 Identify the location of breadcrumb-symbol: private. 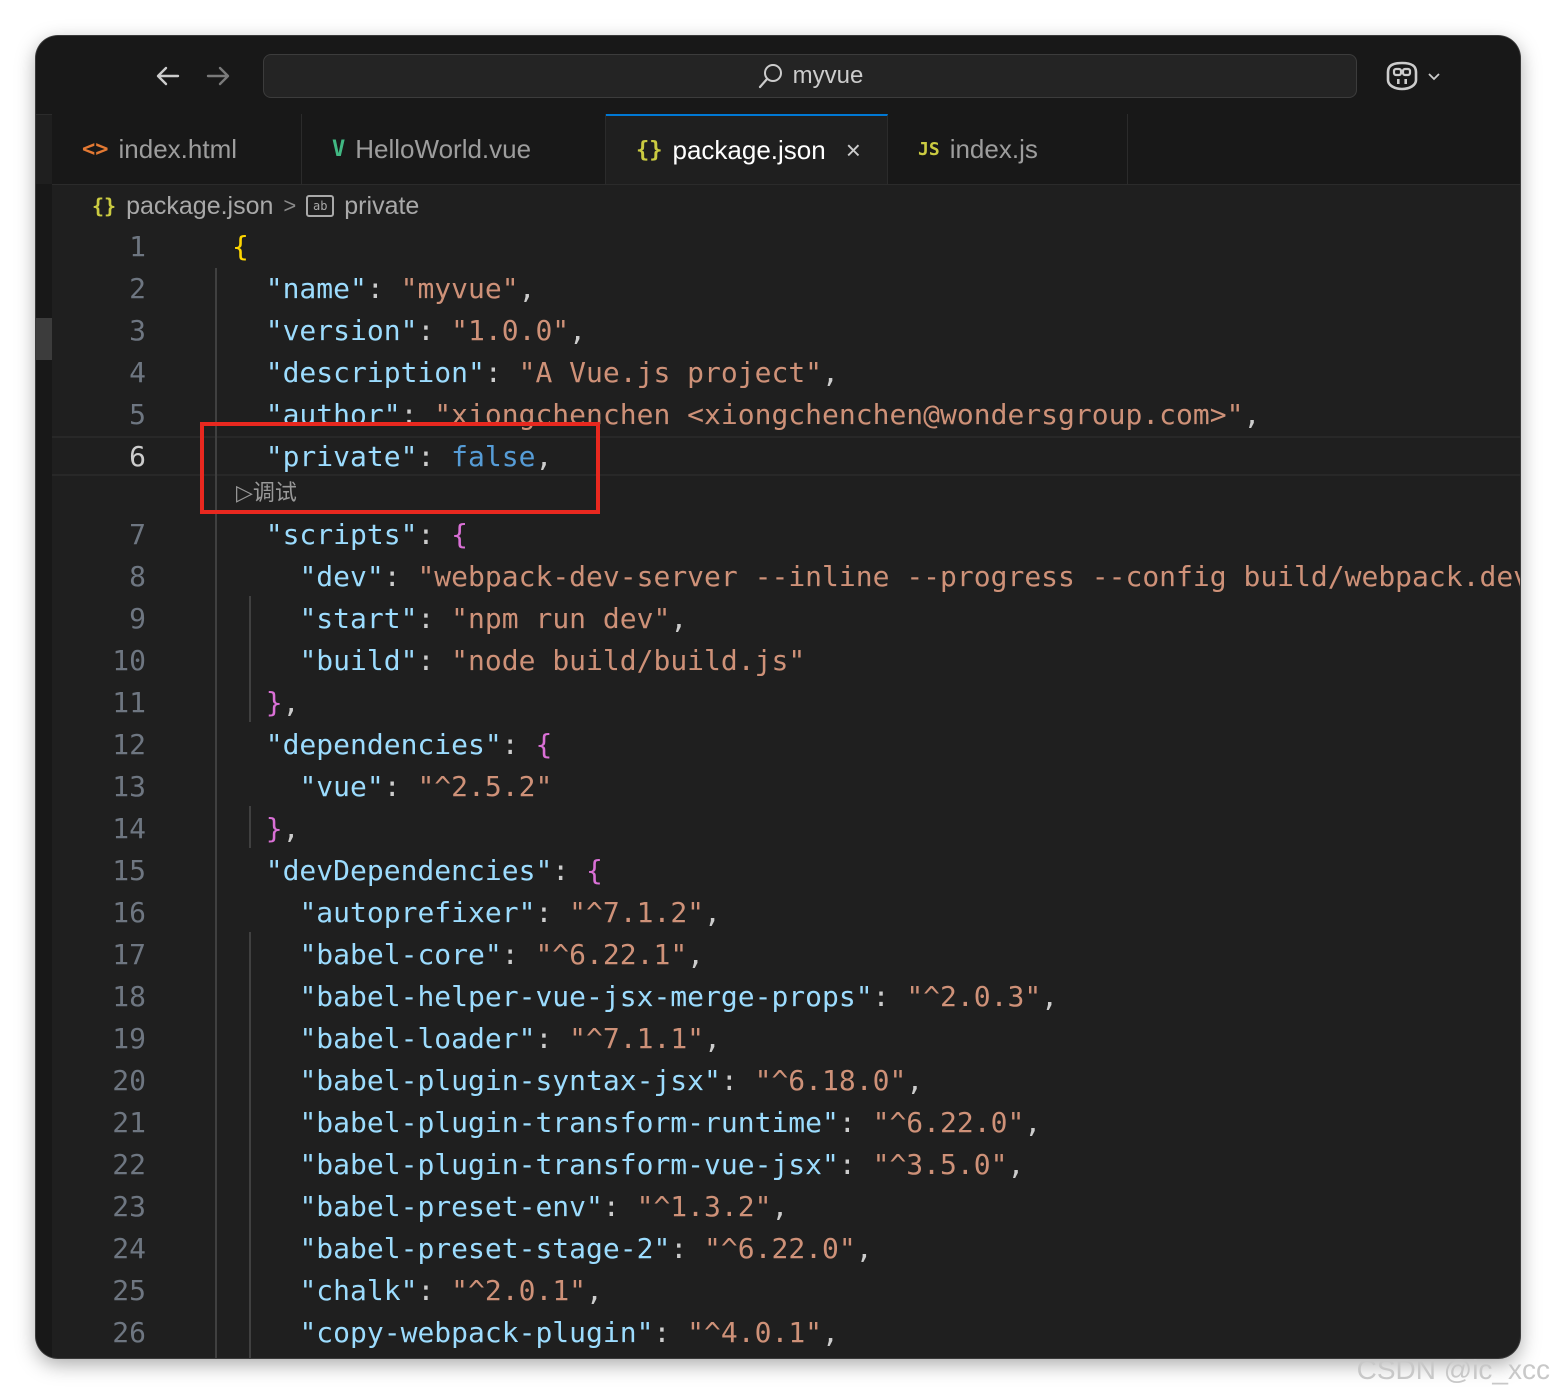
(381, 206).